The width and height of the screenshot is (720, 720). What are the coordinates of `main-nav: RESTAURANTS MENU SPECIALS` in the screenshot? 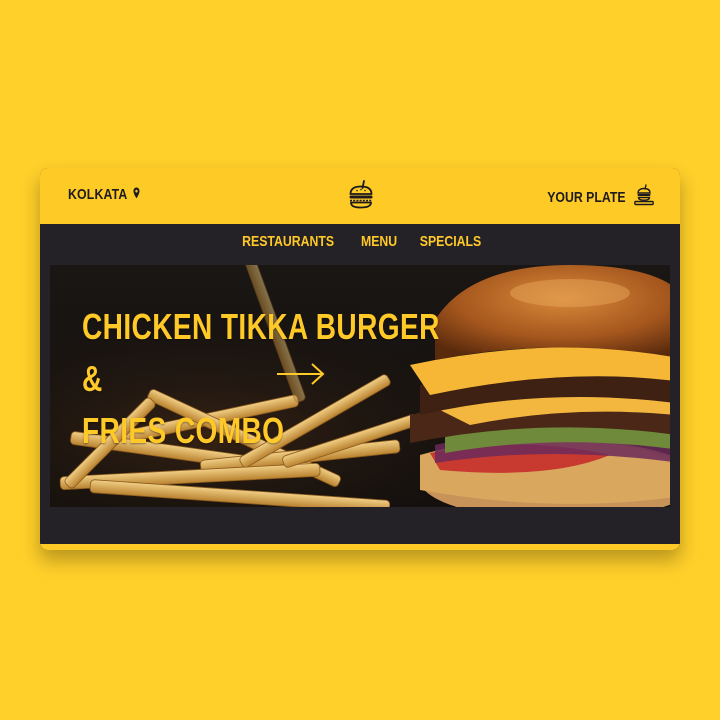 It's located at (360, 241).